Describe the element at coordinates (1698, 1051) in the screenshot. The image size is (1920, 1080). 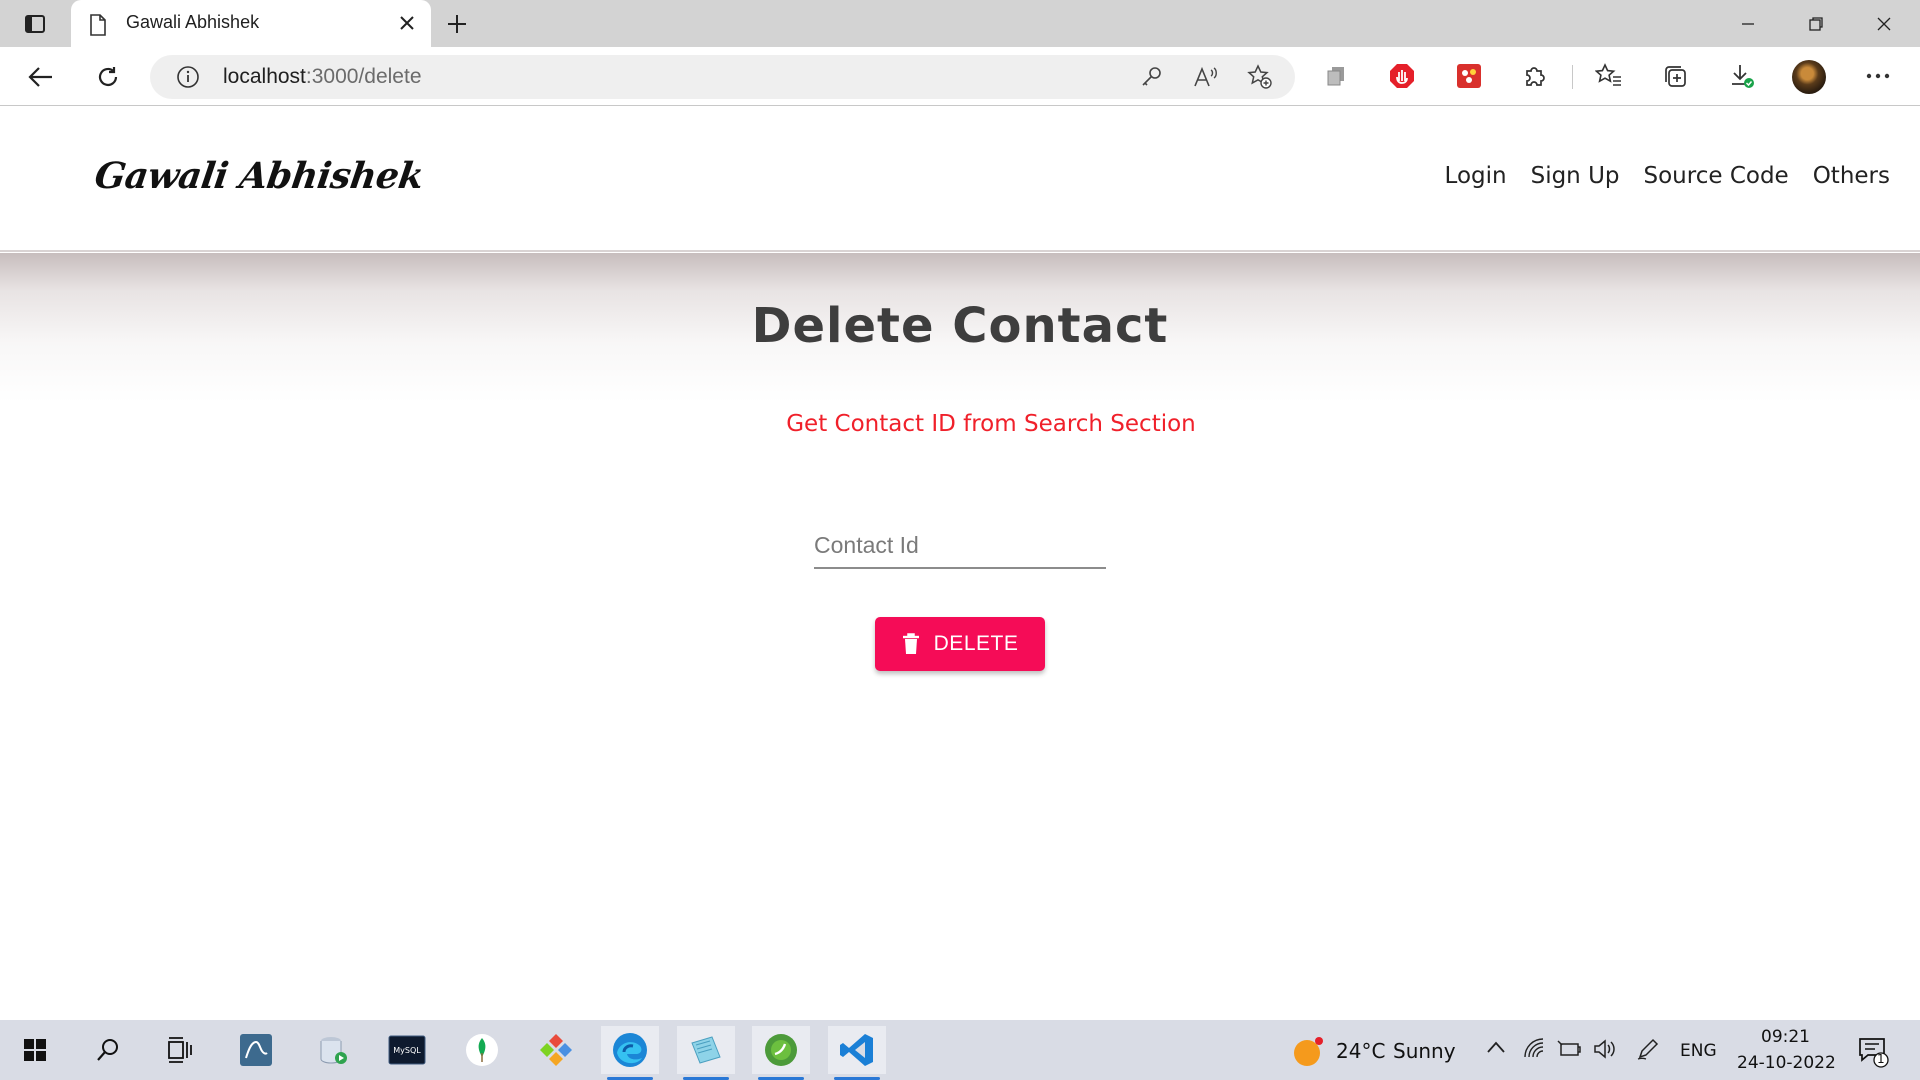
I see `language-indicator: ENG` at that location.